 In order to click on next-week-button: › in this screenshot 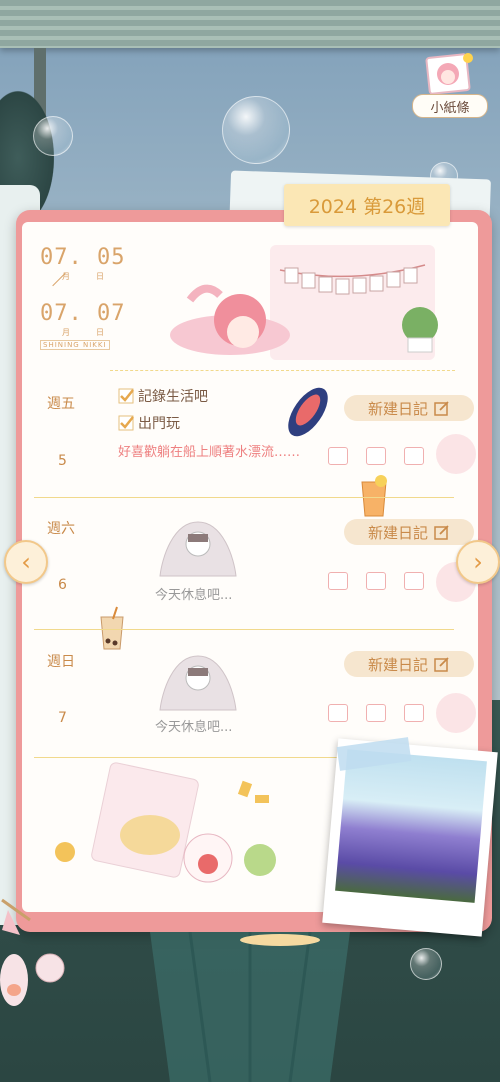, I will do `click(478, 562)`.